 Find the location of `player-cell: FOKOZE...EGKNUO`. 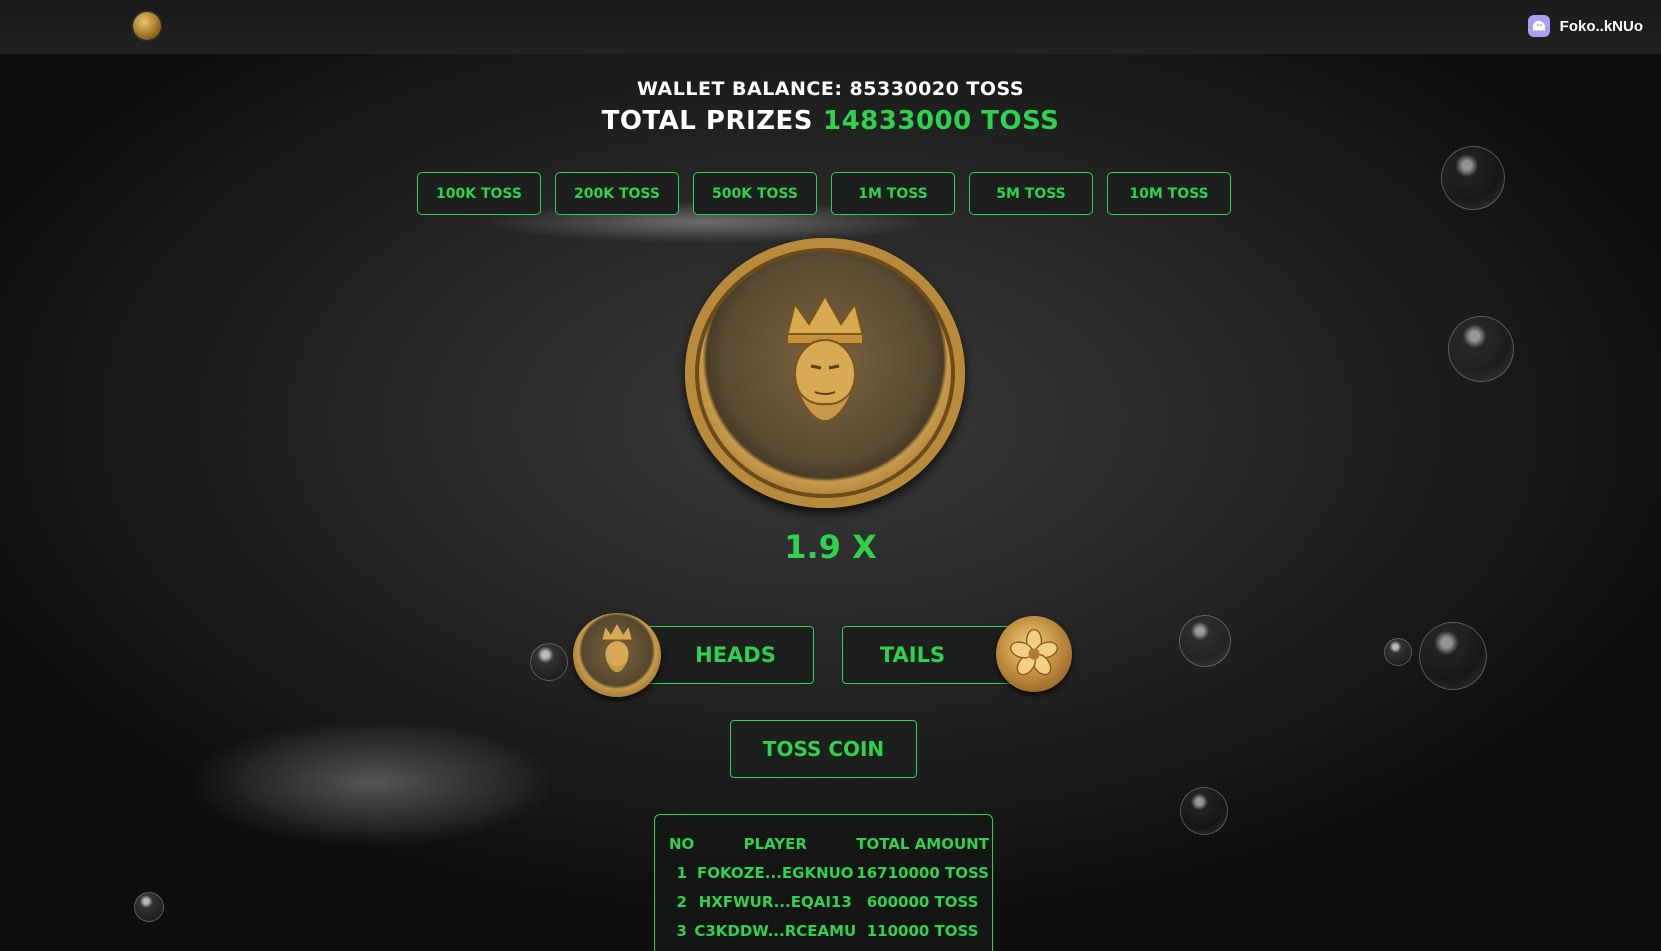

player-cell: FOKOZE...EGKNUO is located at coordinates (775, 872).